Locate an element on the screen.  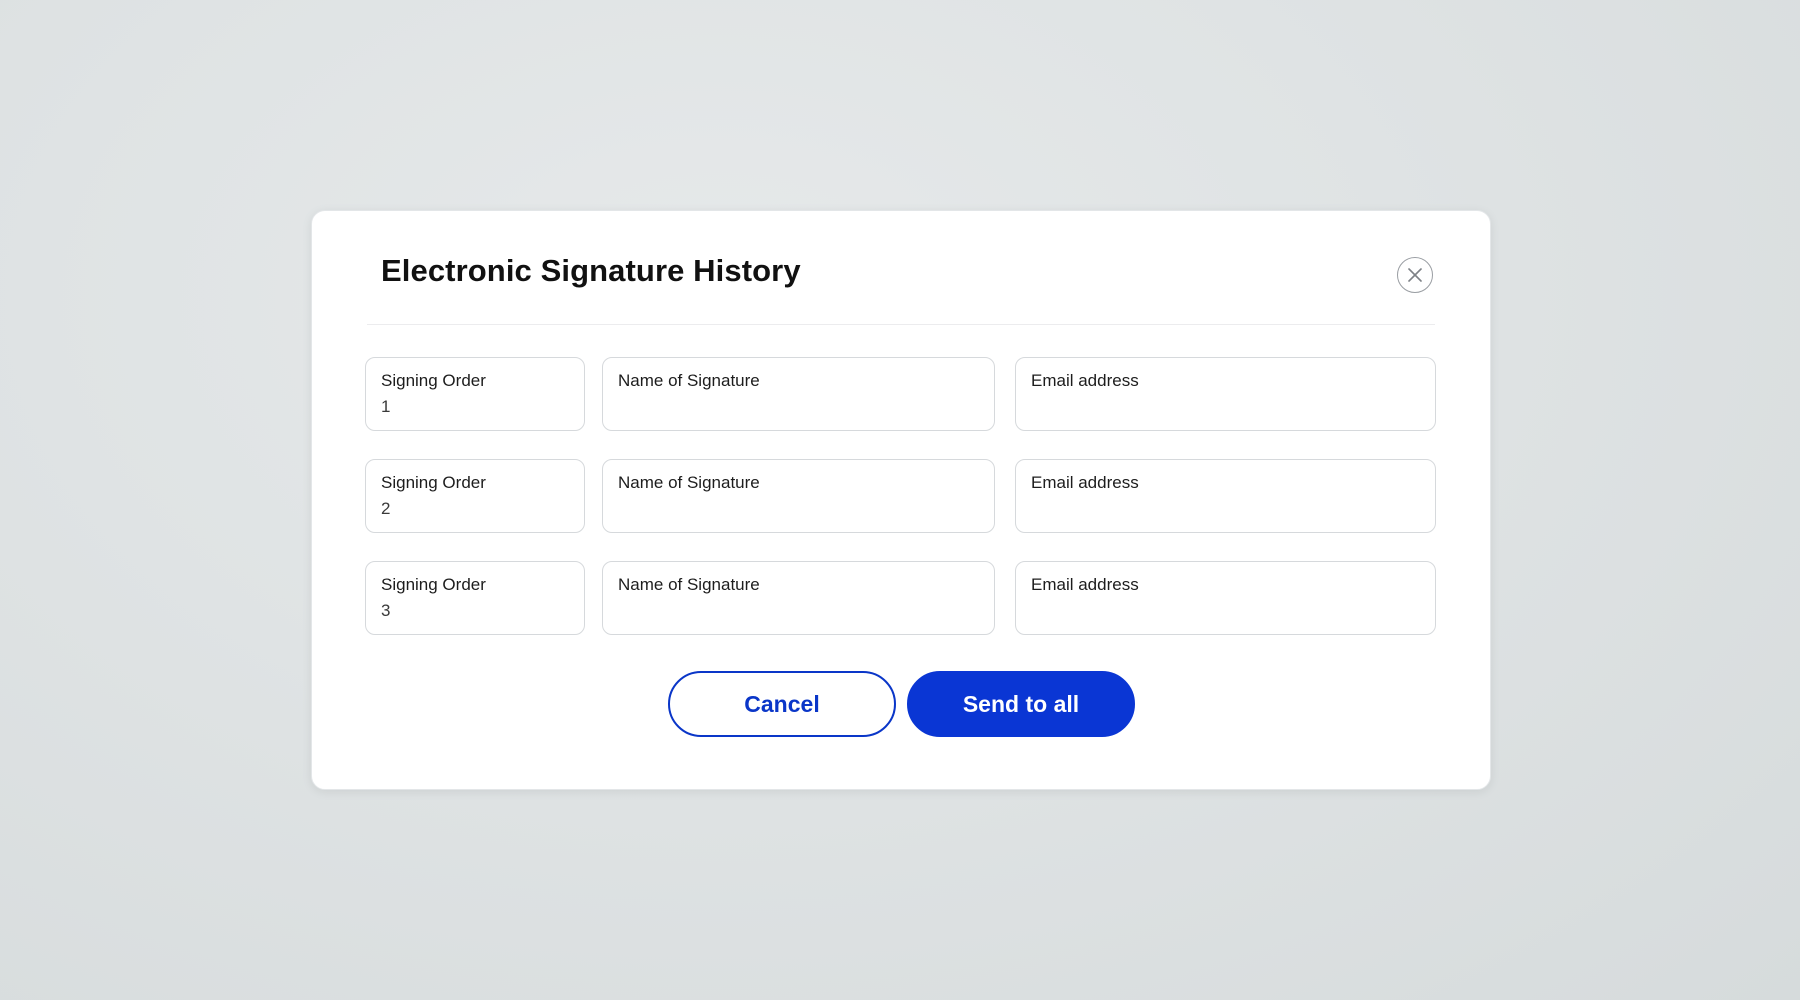
signing-order-value: 2 is located at coordinates (386, 508).